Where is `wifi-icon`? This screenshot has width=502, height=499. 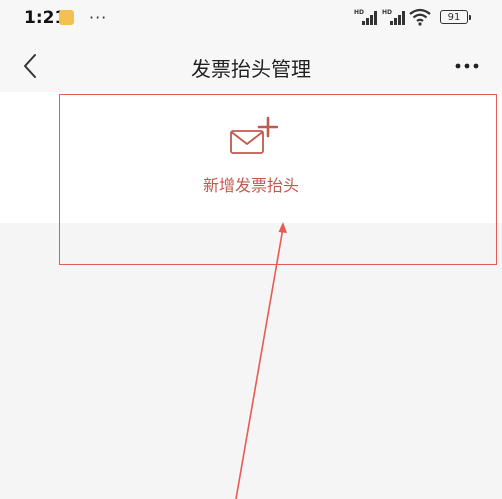 wifi-icon is located at coordinates (420, 17).